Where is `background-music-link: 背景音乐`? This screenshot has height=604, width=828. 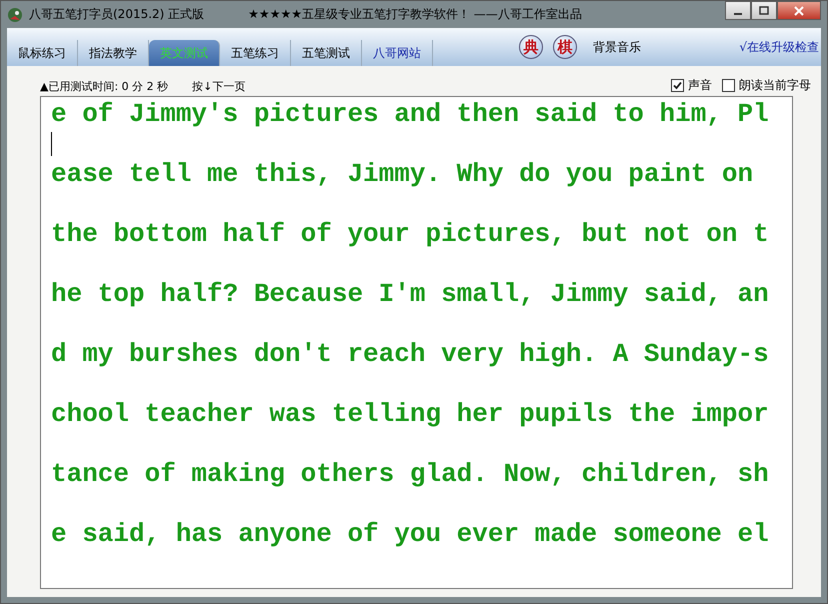
background-music-link: 背景音乐 is located at coordinates (617, 47).